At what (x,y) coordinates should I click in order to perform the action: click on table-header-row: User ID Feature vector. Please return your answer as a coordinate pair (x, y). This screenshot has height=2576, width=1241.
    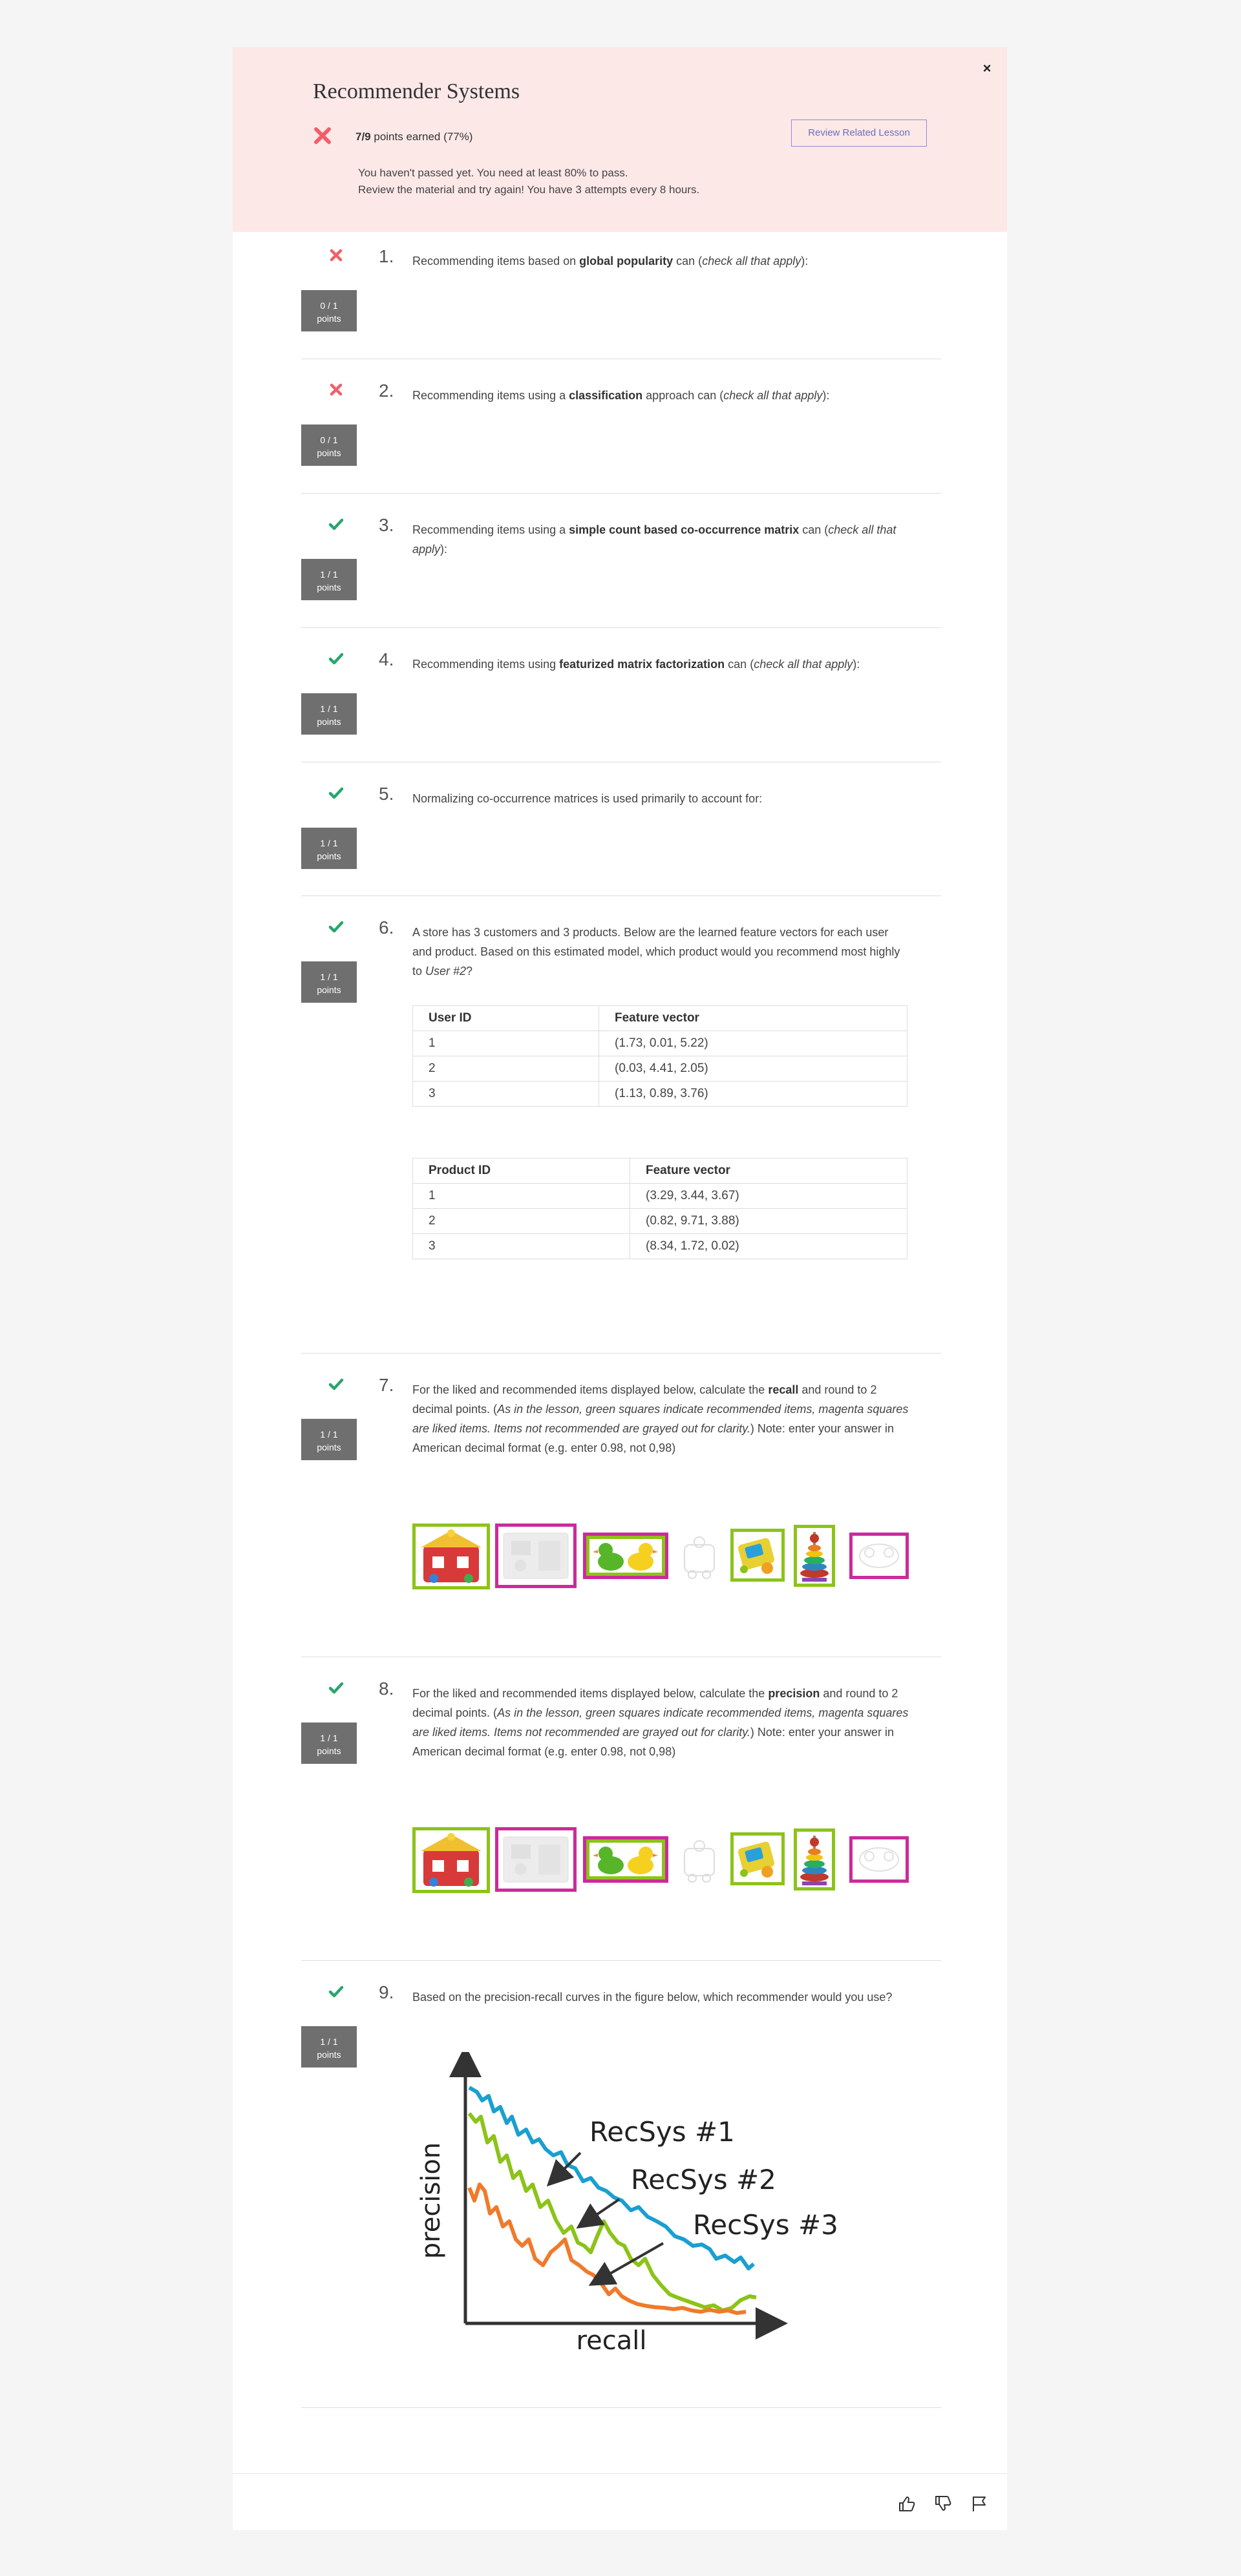
    Looking at the image, I should click on (659, 1018).